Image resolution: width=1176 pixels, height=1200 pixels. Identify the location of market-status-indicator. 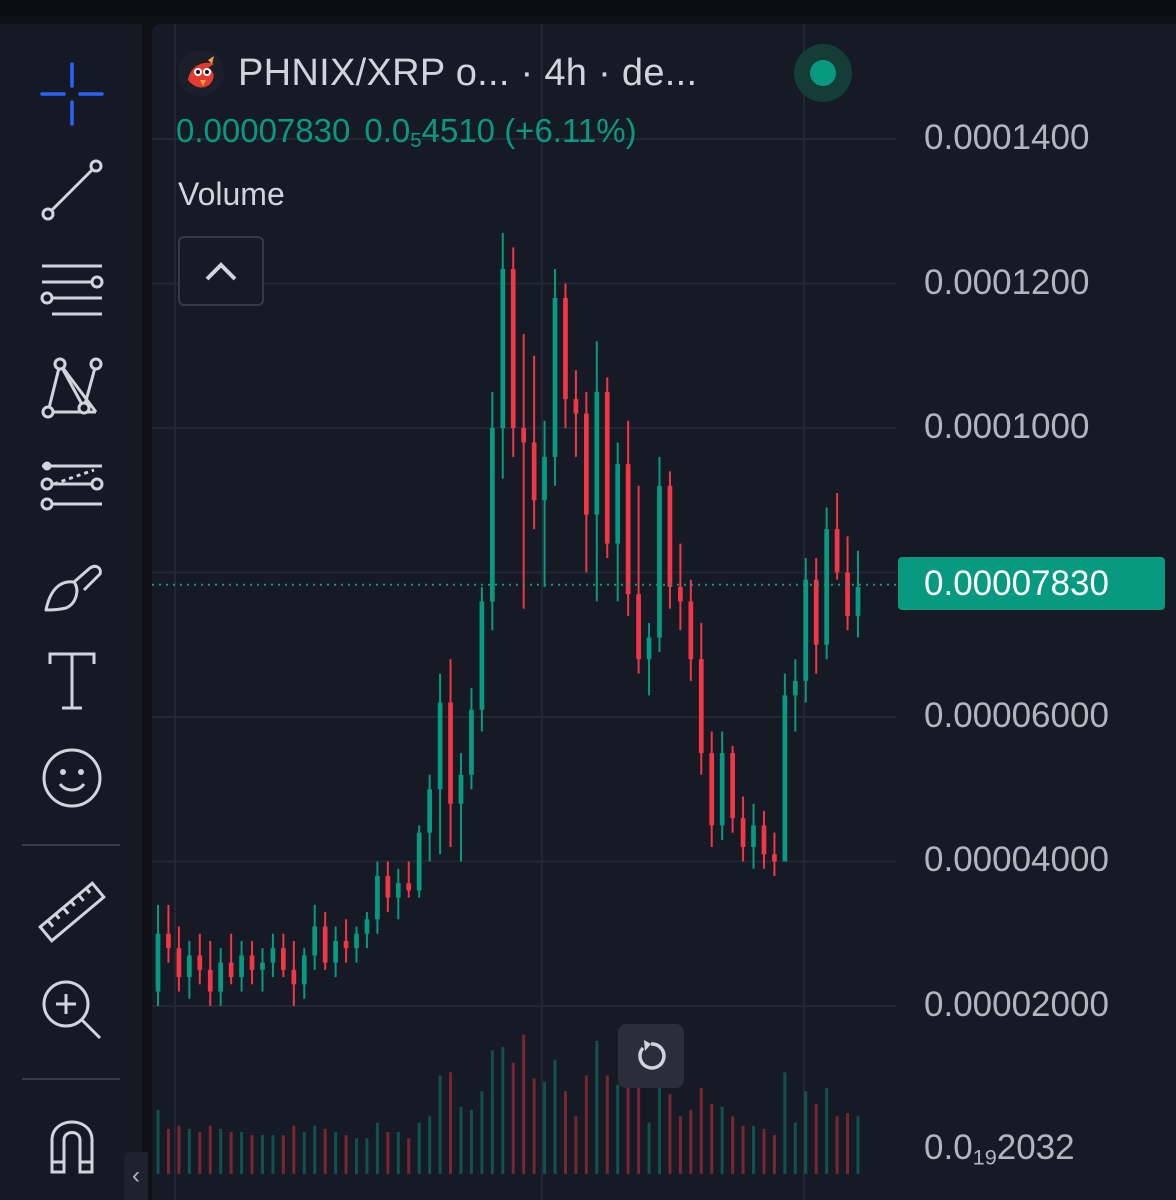
(823, 73).